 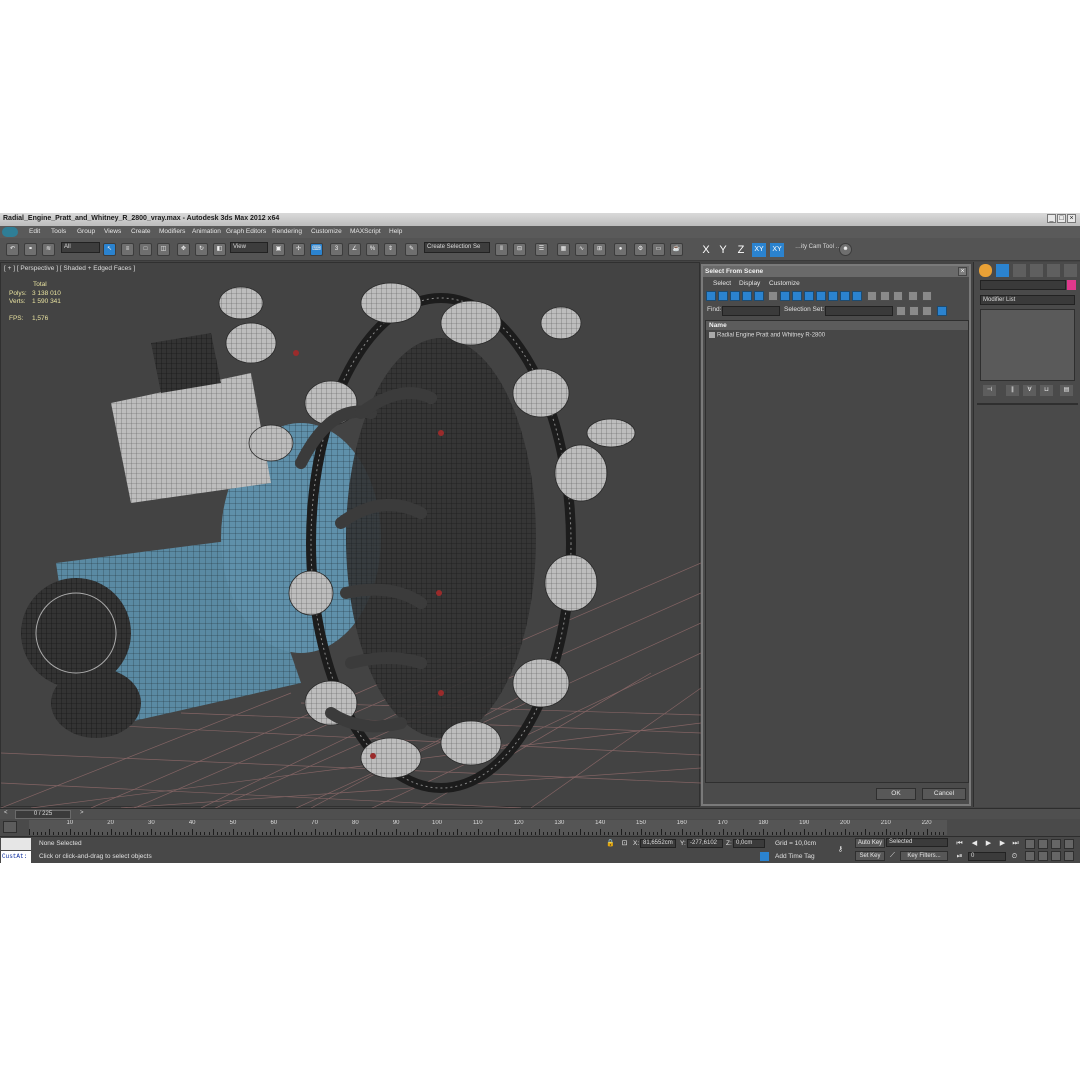 I want to click on current-frame-field: 0, so click(x=987, y=856).